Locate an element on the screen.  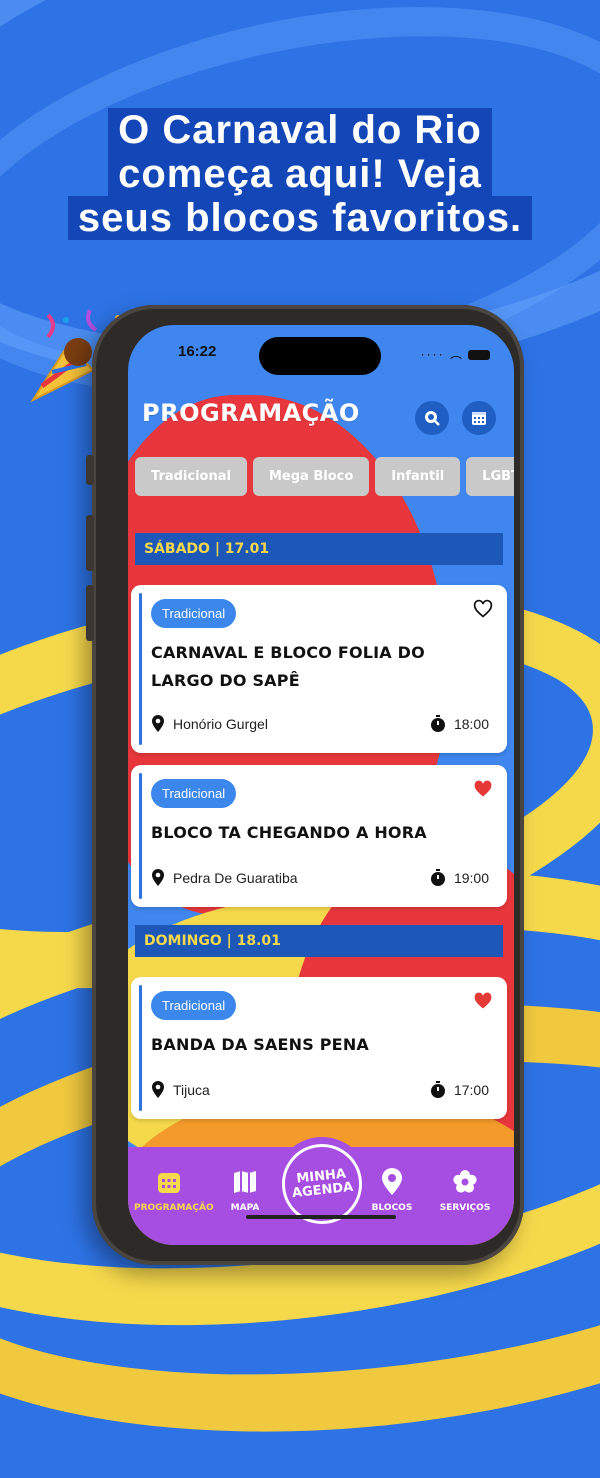
nav-label: BLOCOS is located at coordinates (392, 1208).